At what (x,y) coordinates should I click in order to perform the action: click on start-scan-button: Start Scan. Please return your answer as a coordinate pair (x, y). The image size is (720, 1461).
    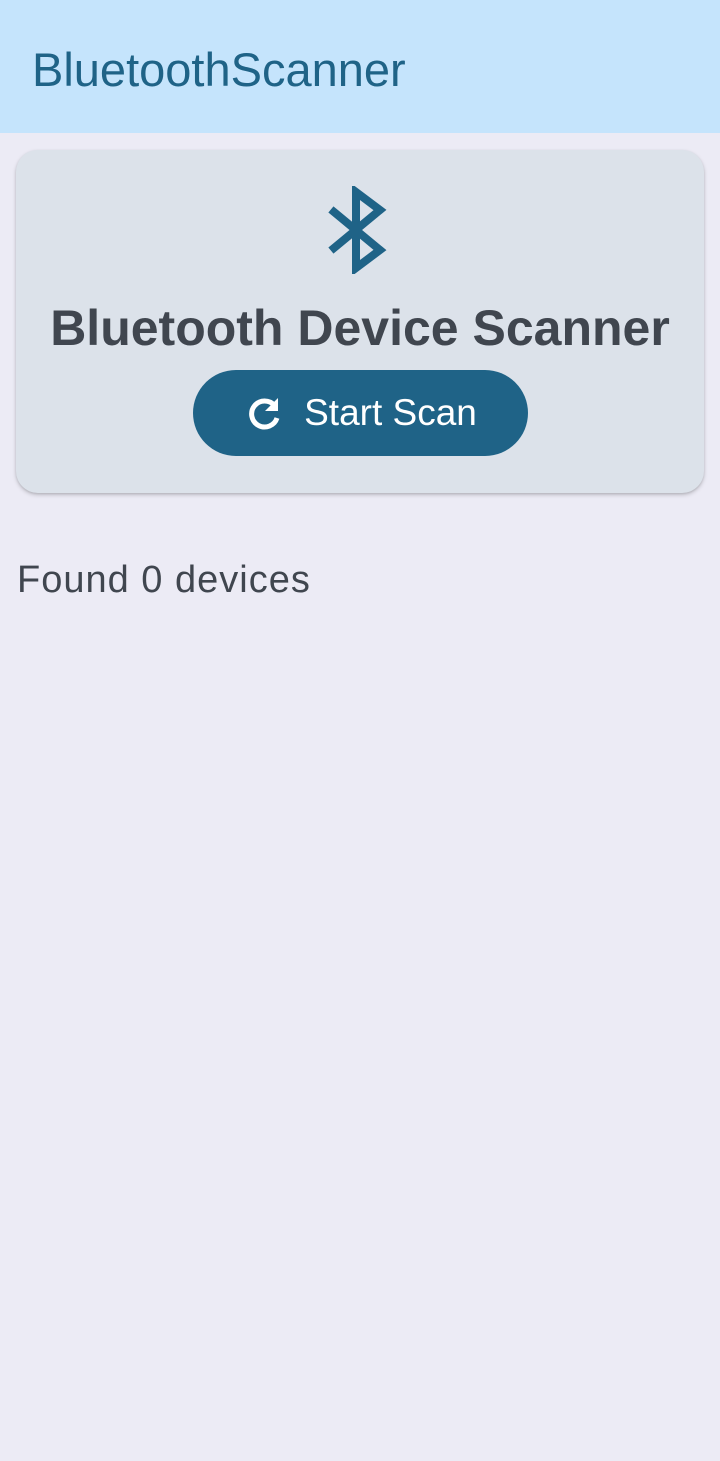
    Looking at the image, I should click on (360, 413).